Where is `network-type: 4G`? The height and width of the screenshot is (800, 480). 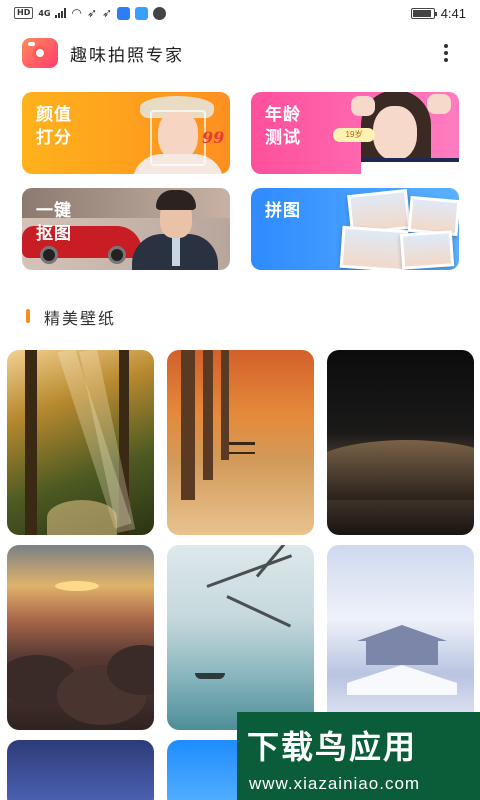 network-type: 4G is located at coordinates (44, 13).